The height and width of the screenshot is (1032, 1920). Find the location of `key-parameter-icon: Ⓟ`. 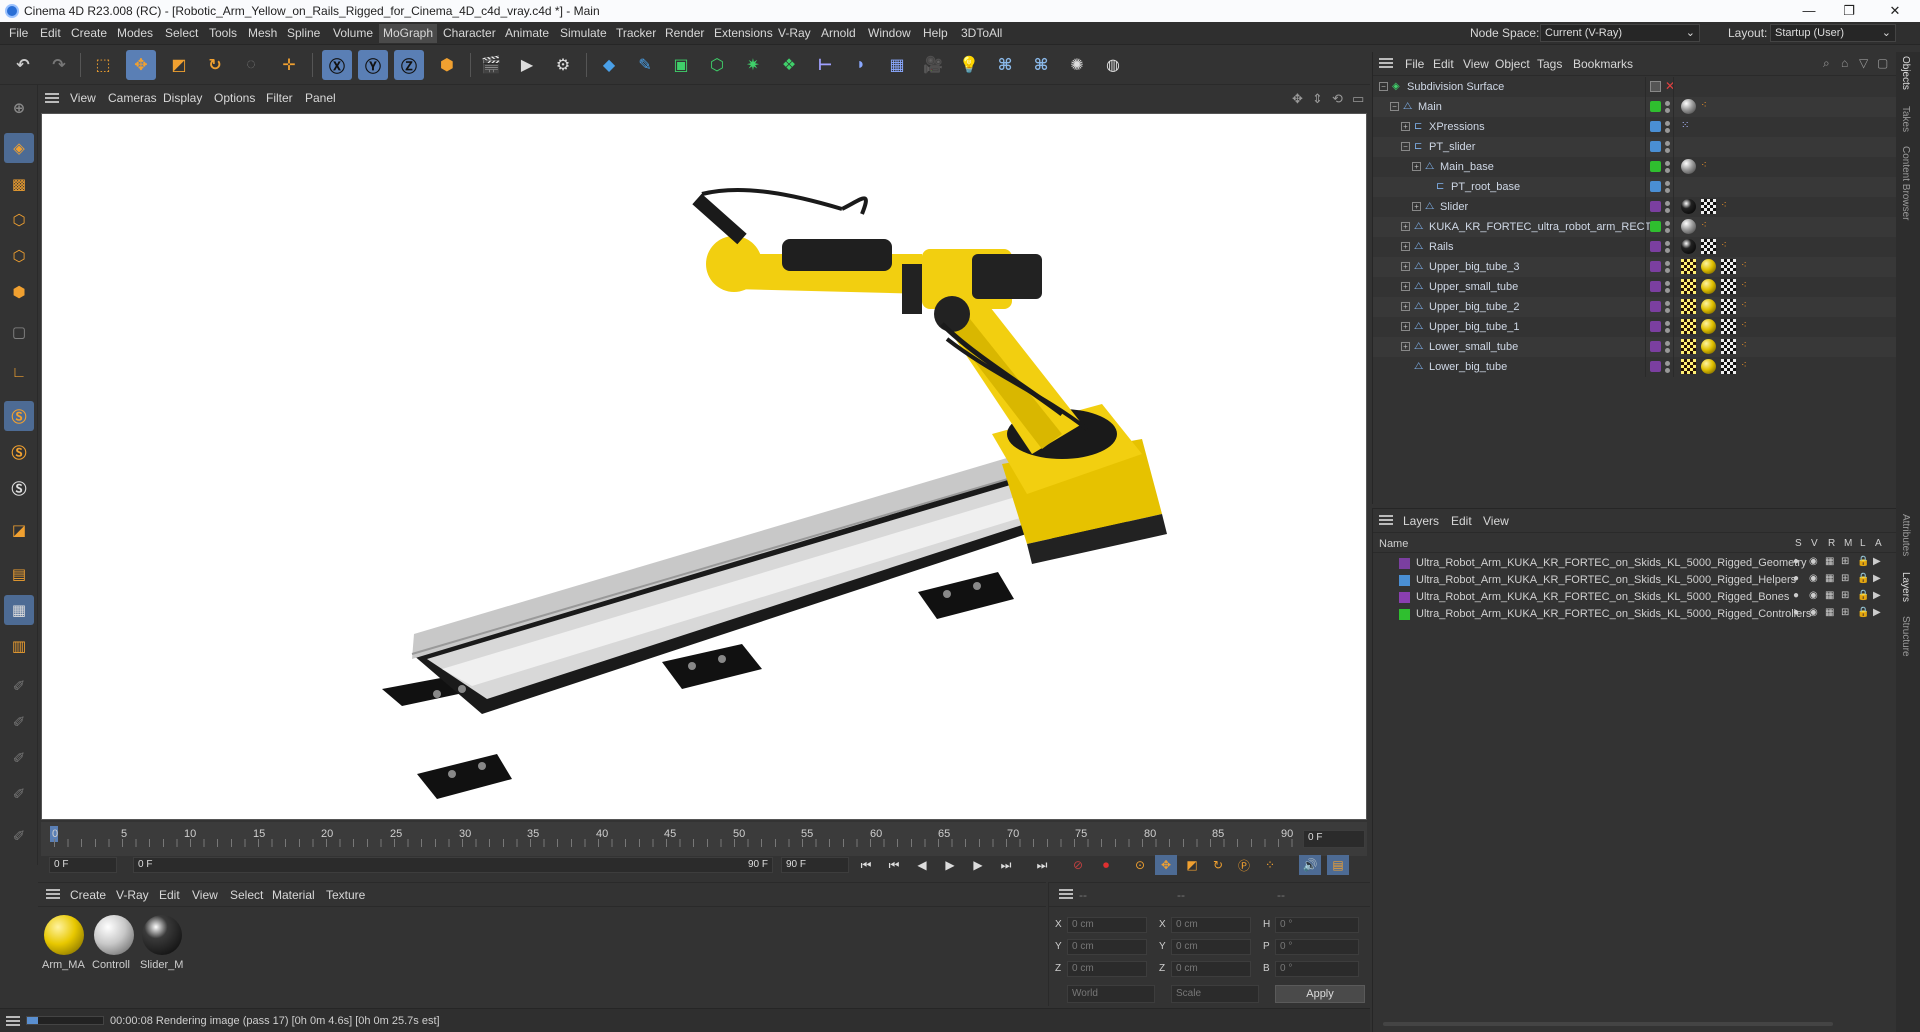

key-parameter-icon: Ⓟ is located at coordinates (1244, 865).